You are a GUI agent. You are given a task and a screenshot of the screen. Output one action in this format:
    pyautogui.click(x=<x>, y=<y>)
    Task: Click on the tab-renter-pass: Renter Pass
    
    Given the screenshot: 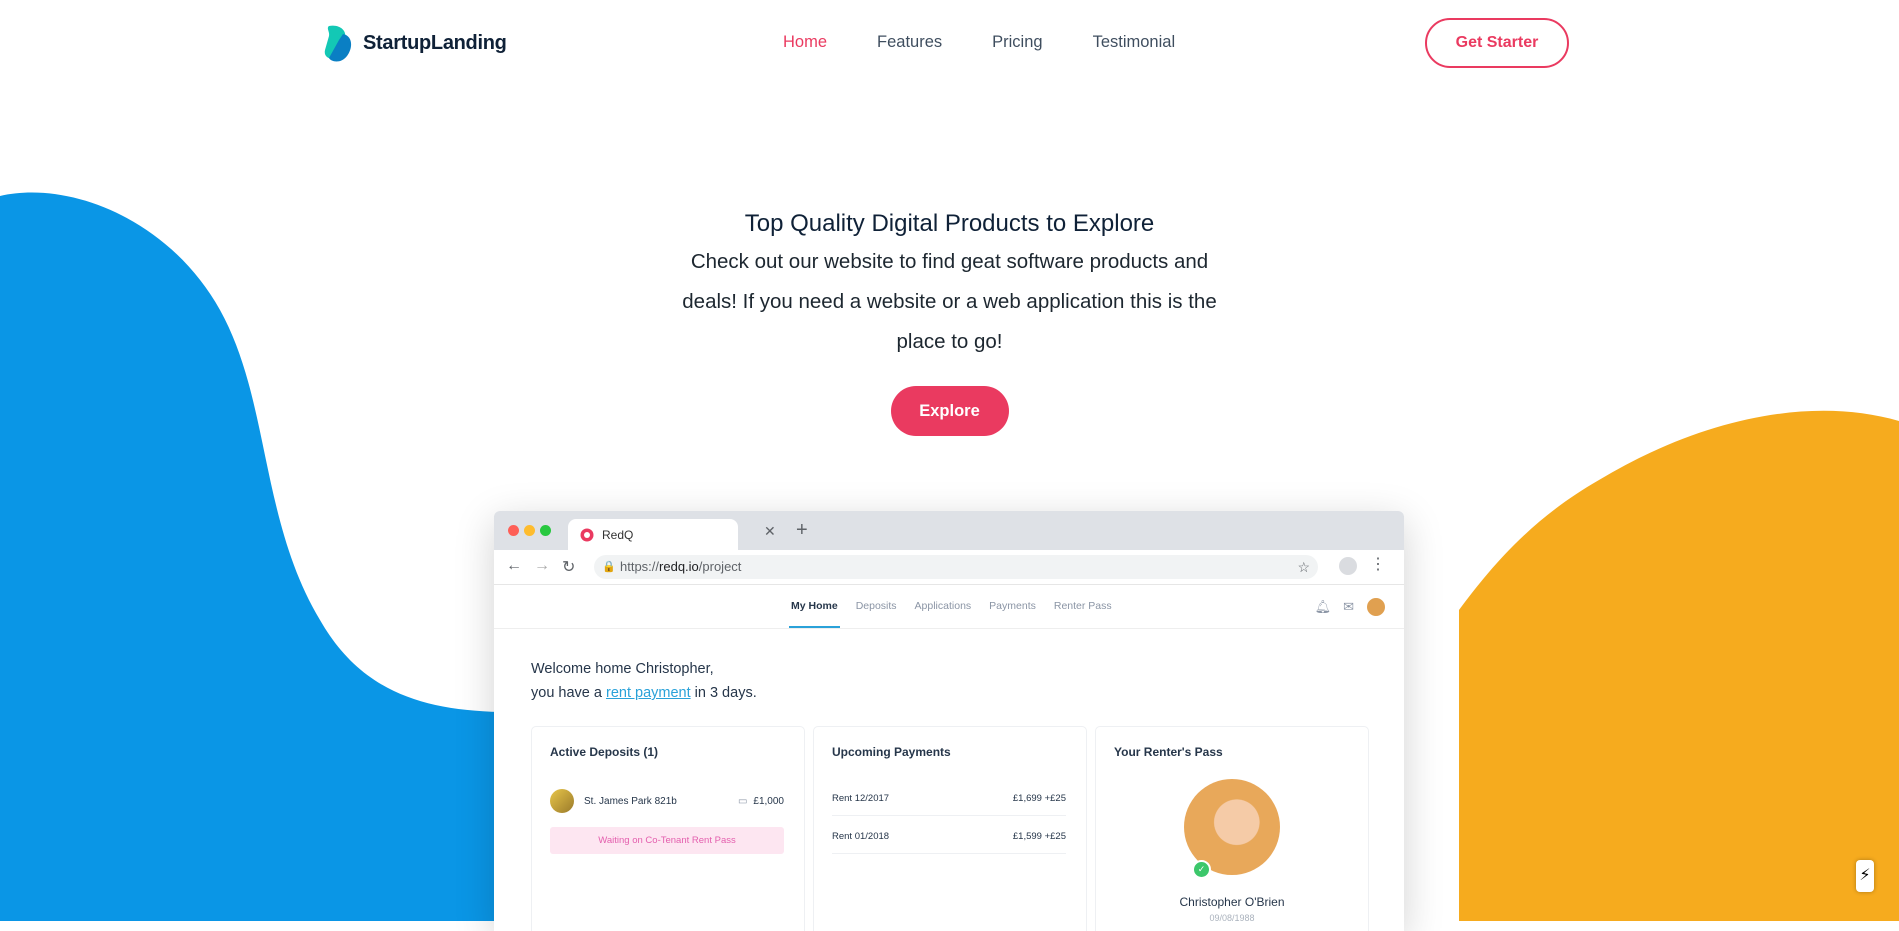 What is the action you would take?
    pyautogui.click(x=1083, y=606)
    